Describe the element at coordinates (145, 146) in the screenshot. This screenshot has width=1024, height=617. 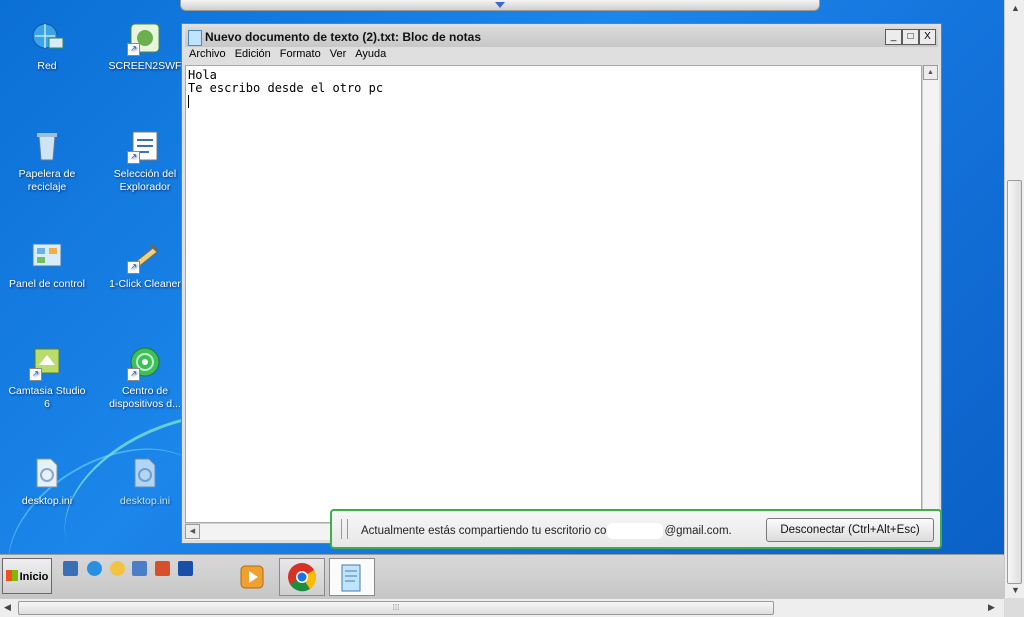
I see `explorer-selection-icon: ↗` at that location.